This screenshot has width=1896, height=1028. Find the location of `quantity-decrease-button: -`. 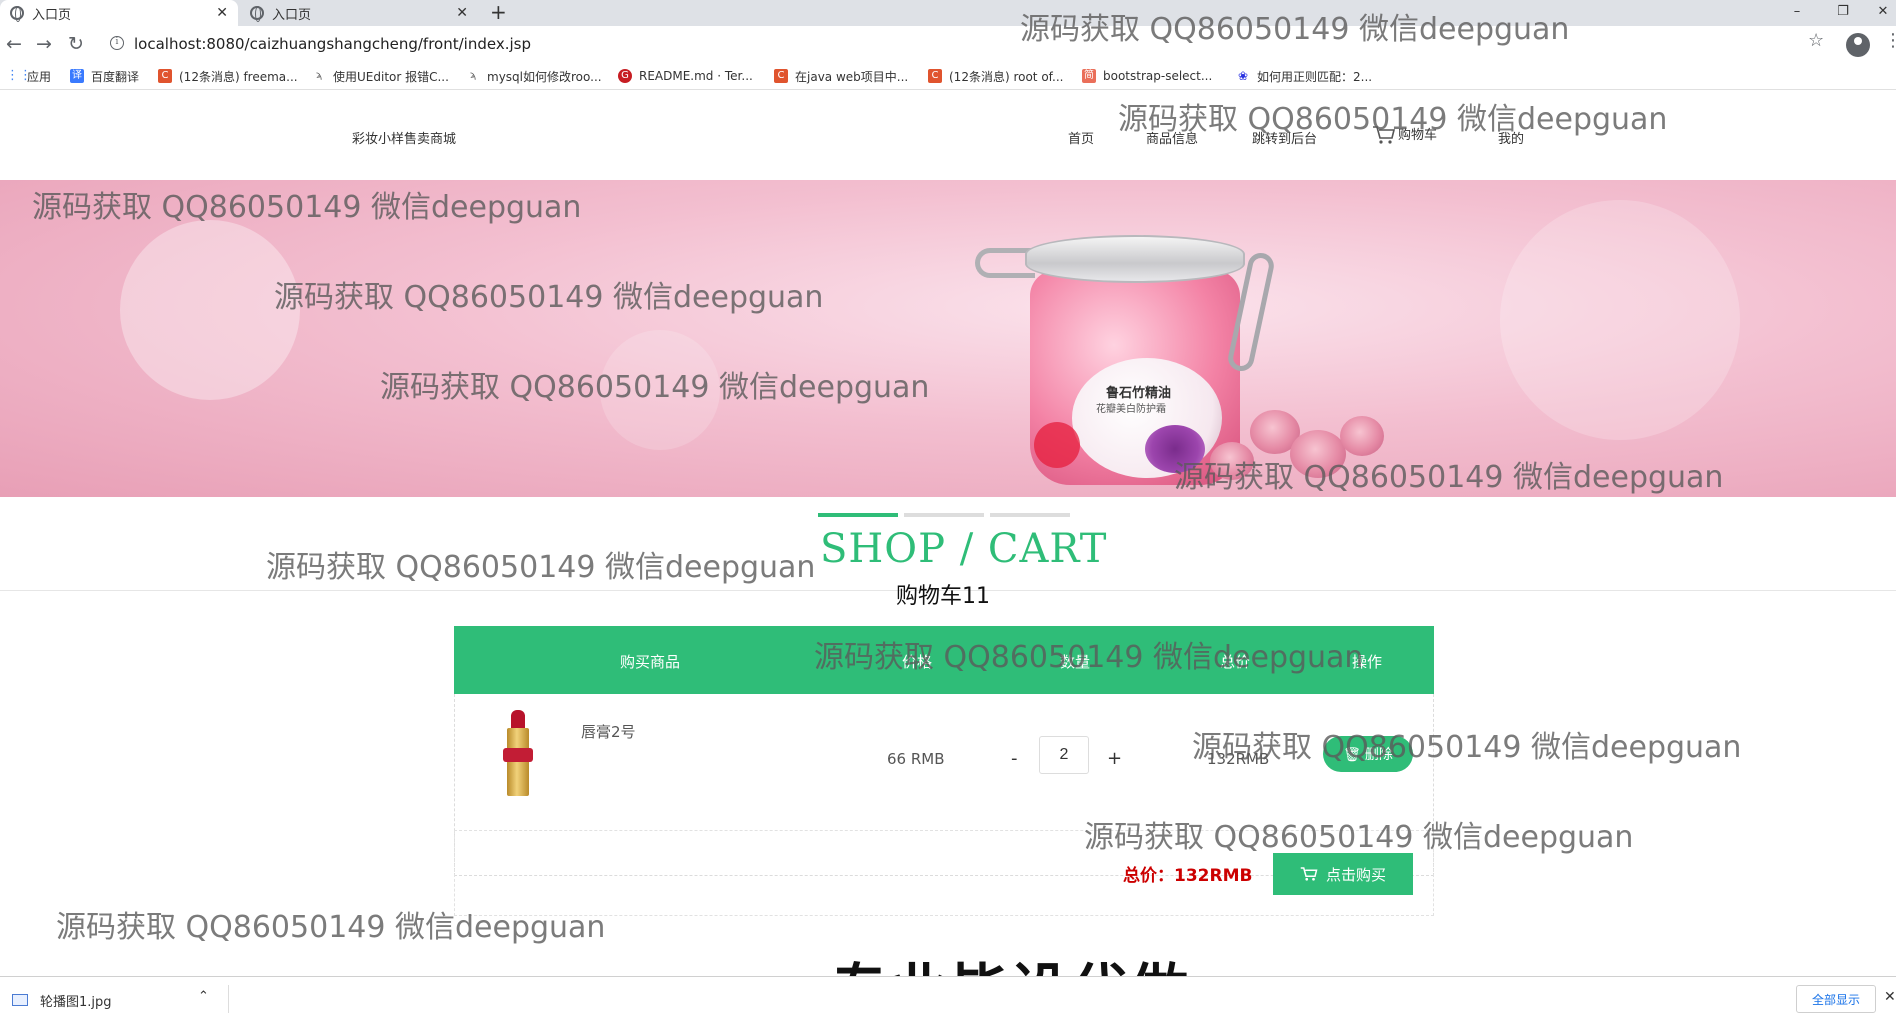

quantity-decrease-button: - is located at coordinates (1014, 758).